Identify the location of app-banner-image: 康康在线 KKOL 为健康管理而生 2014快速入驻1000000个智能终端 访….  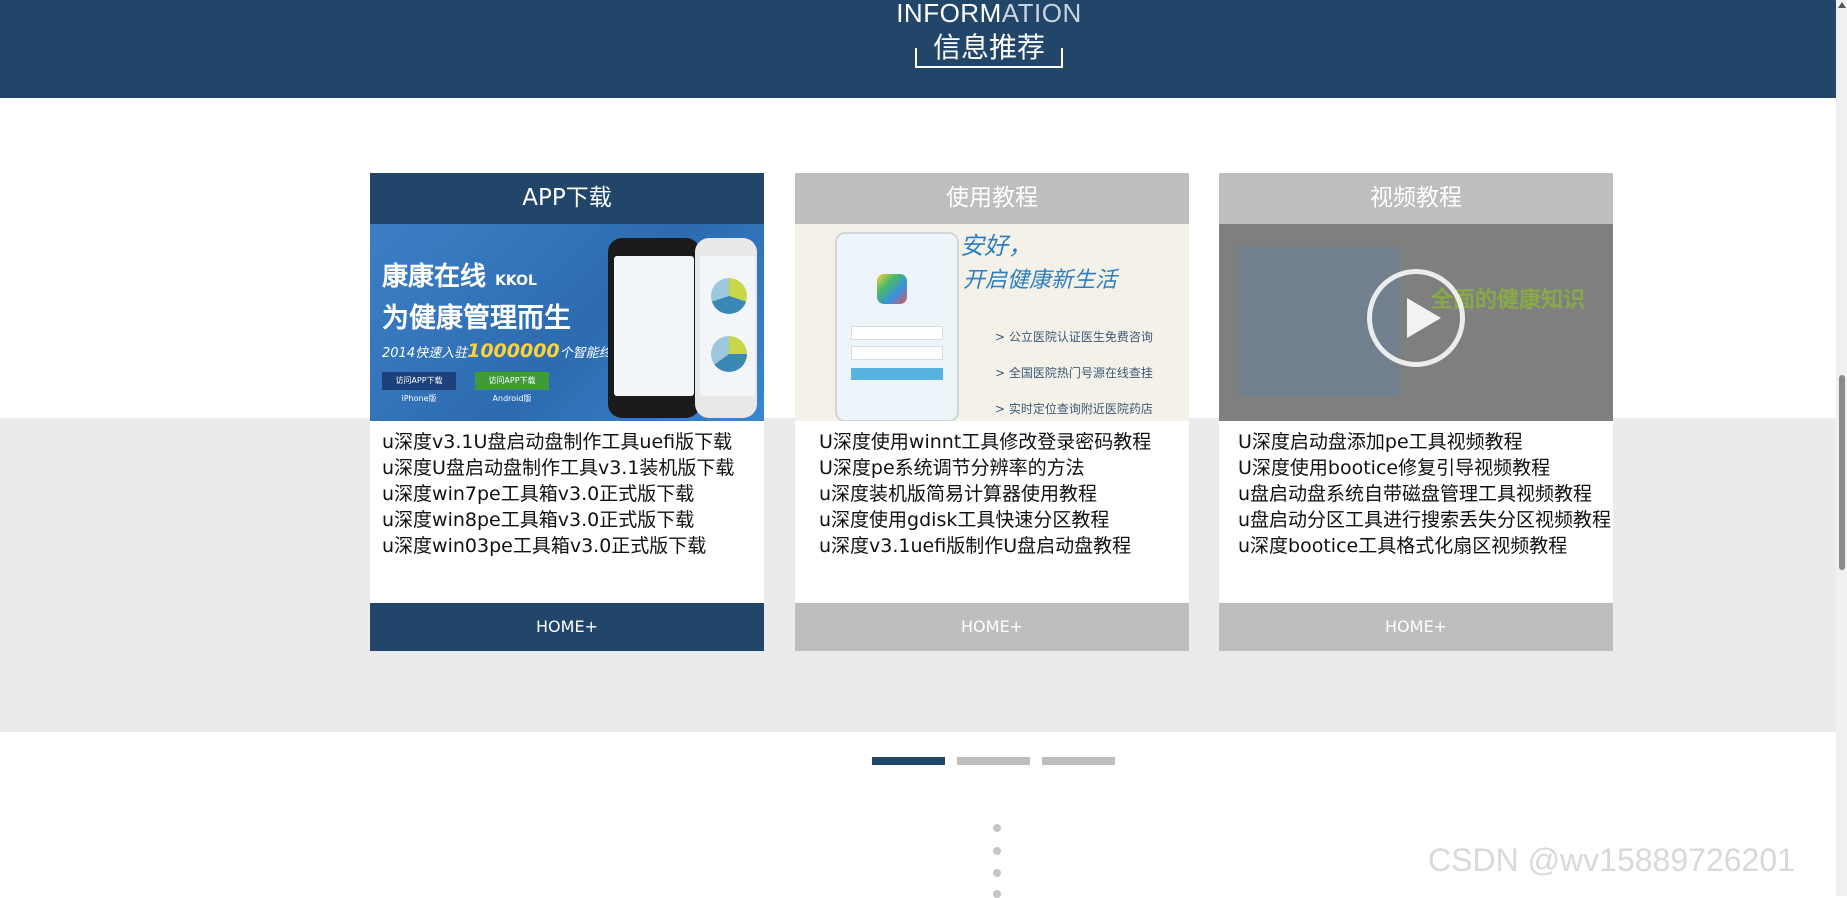
(567, 322).